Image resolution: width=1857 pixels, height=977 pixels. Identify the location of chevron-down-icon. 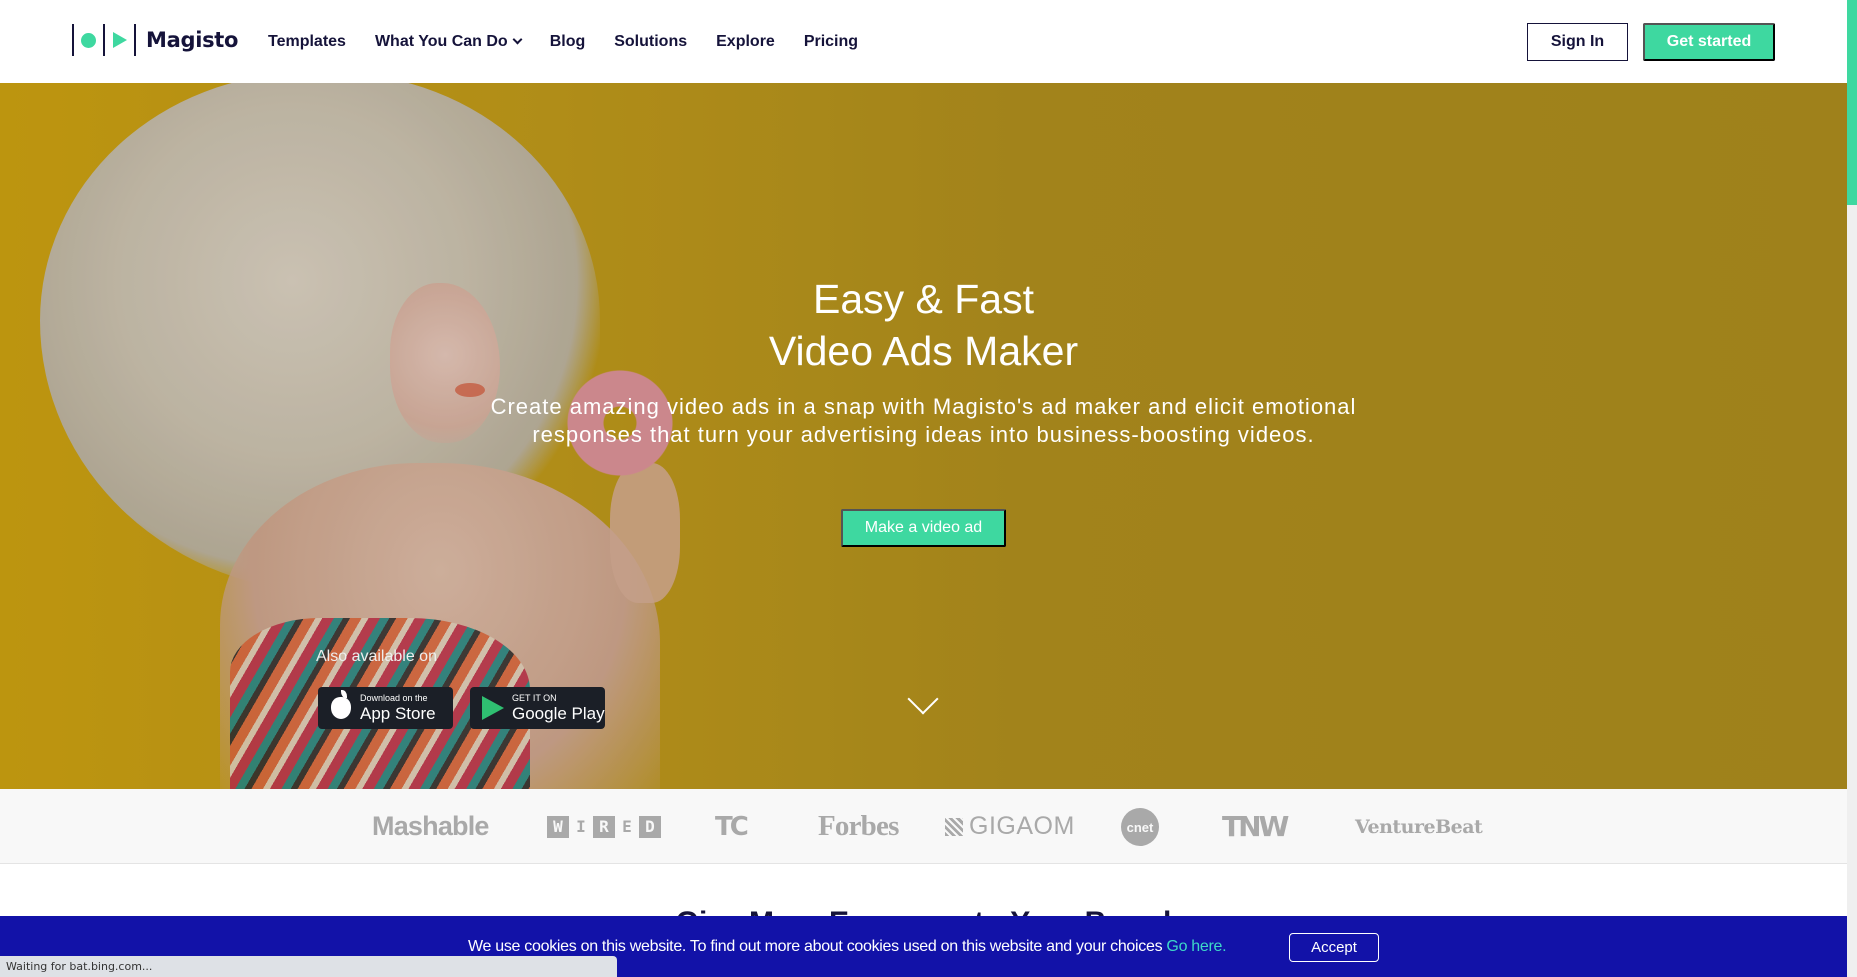
(517, 39).